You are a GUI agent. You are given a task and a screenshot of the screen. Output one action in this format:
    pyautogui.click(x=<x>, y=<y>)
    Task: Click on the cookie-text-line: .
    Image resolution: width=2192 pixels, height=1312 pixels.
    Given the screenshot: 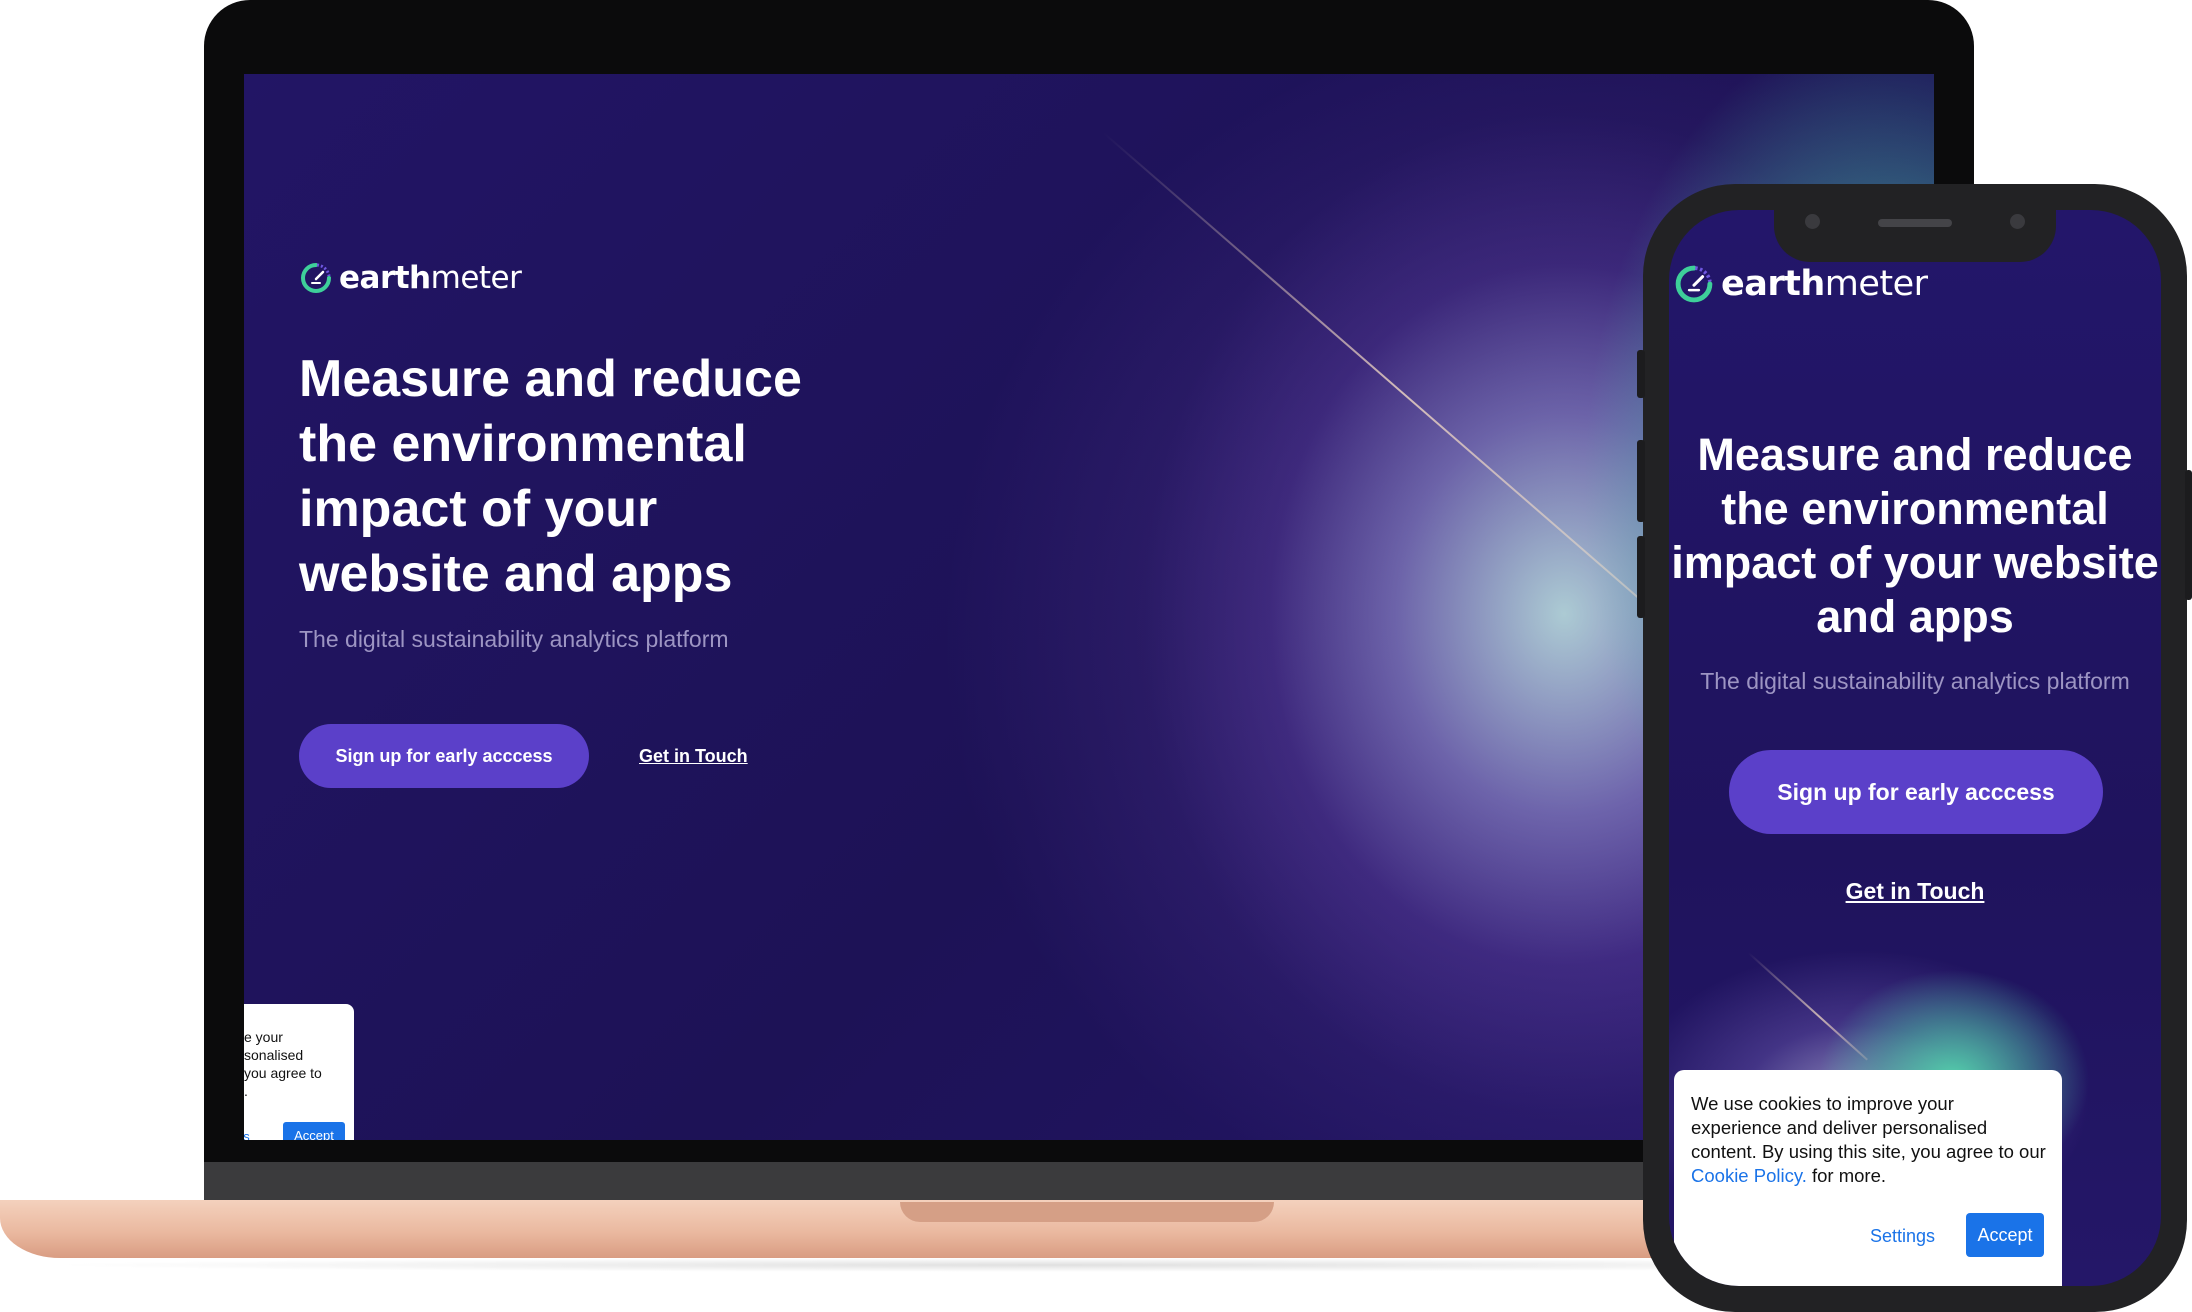 What is the action you would take?
    pyautogui.click(x=246, y=1091)
    